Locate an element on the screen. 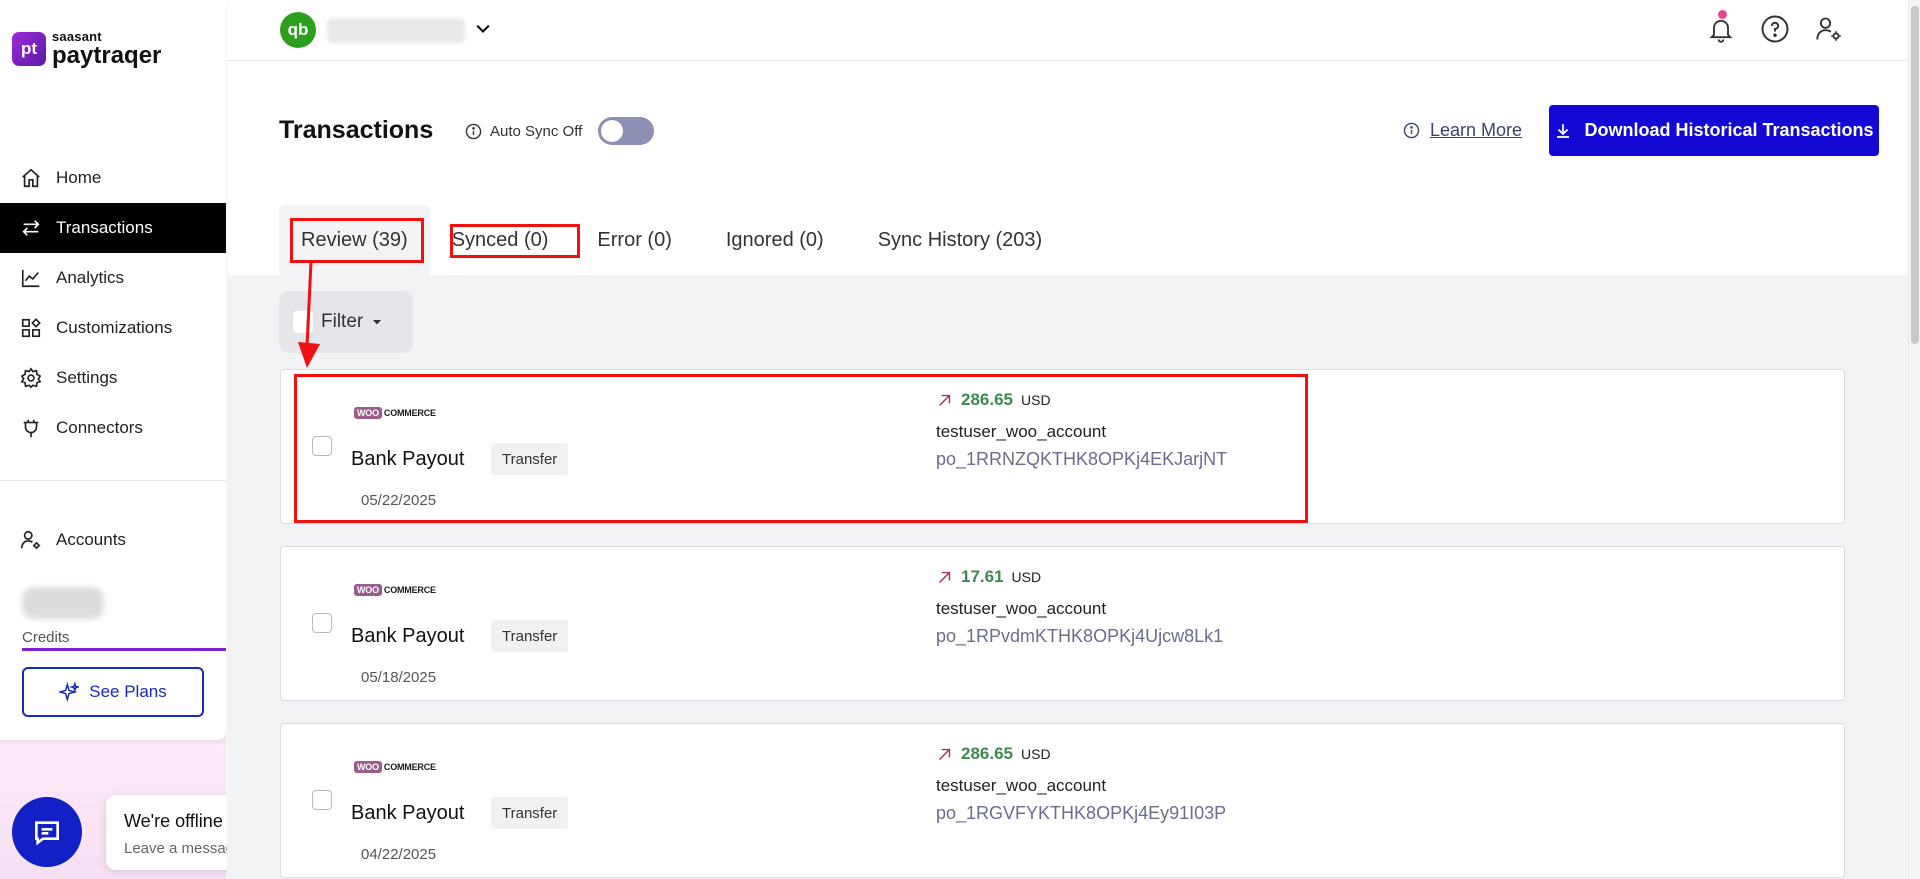  chat-icon is located at coordinates (47, 833).